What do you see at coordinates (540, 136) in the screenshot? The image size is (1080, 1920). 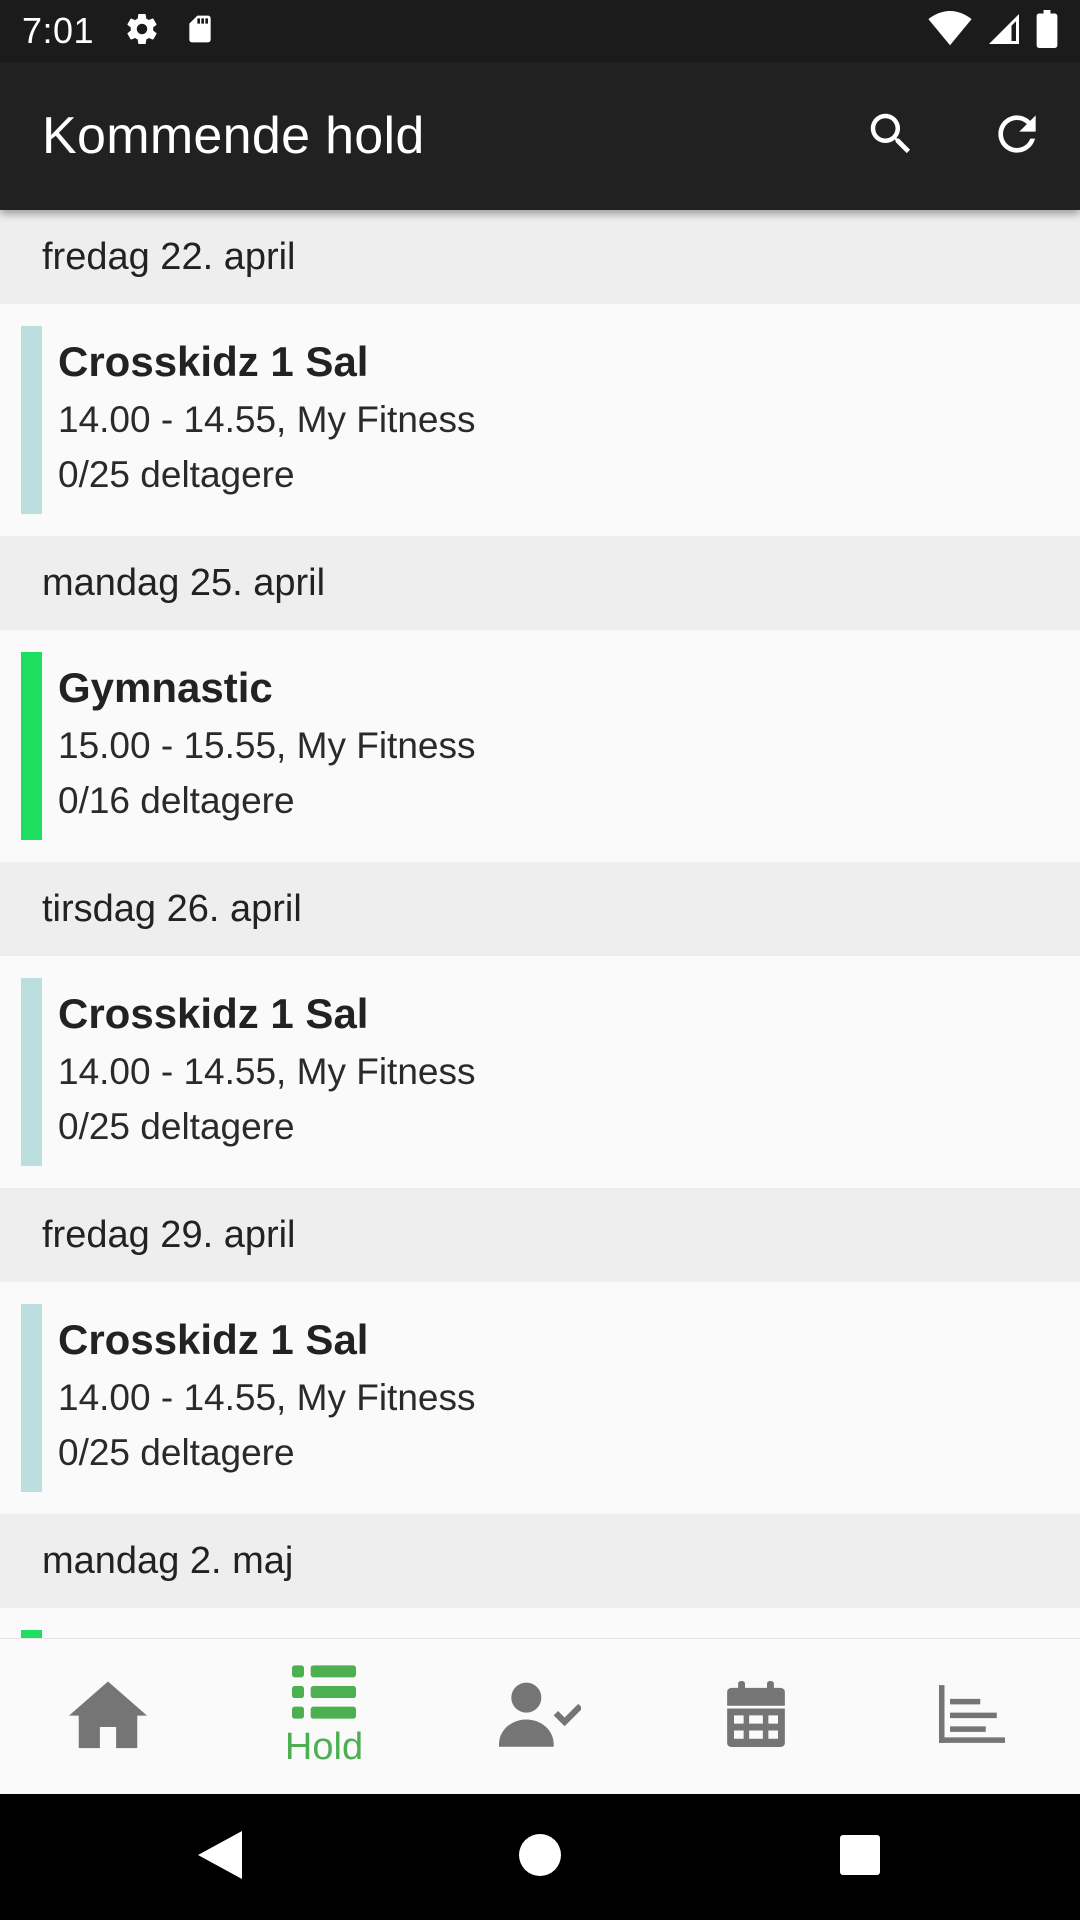 I see `app-bar: Kommende hold` at bounding box center [540, 136].